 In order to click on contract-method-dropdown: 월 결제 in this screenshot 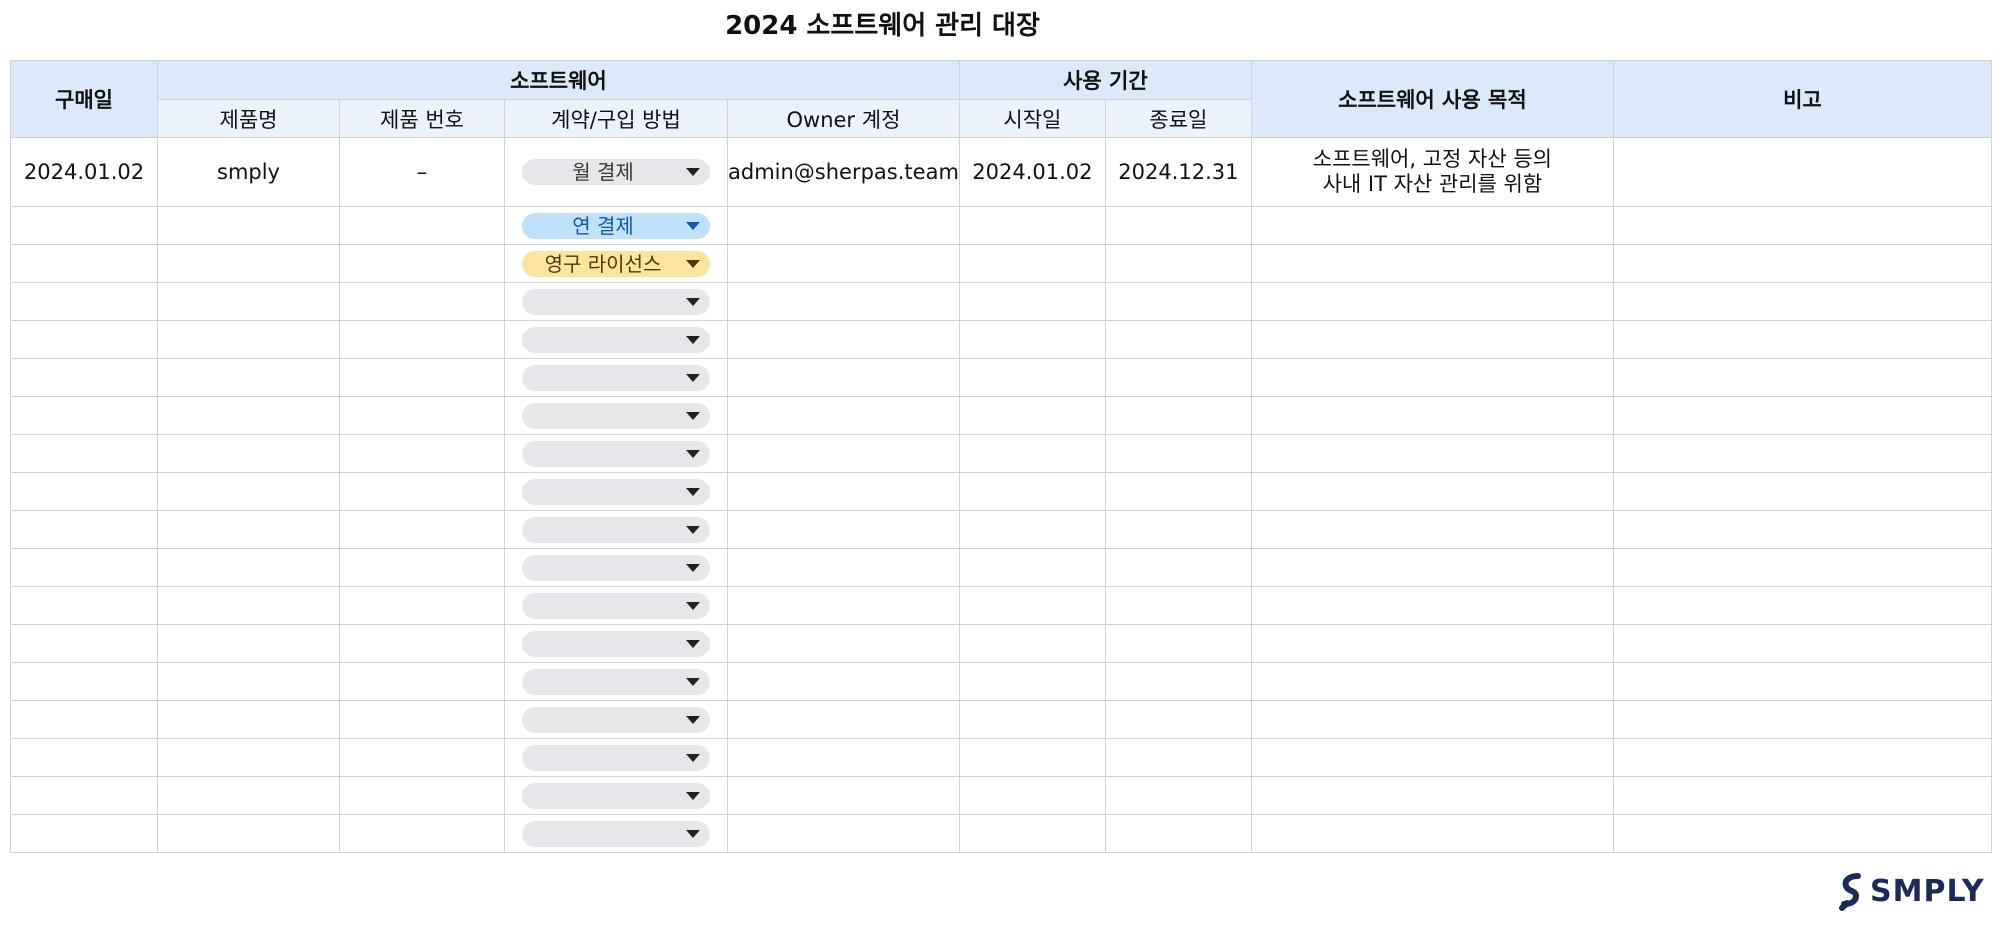, I will do `click(616, 172)`.